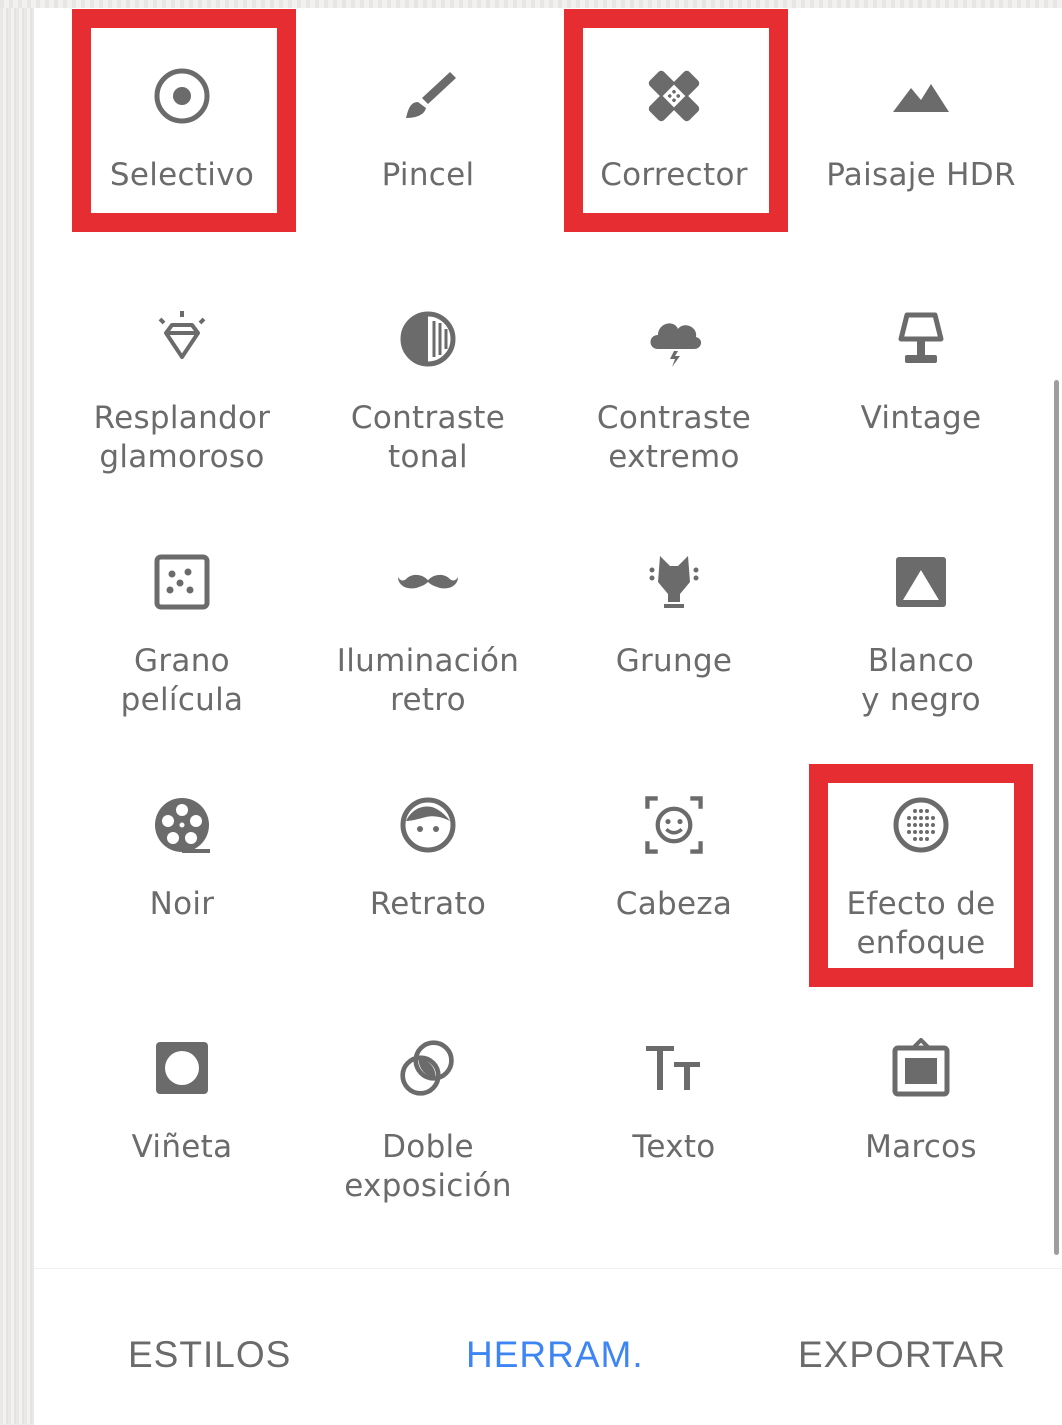 This screenshot has height=1425, width=1062. Describe the element at coordinates (921, 1068) in the screenshot. I see `frame-icon` at that location.